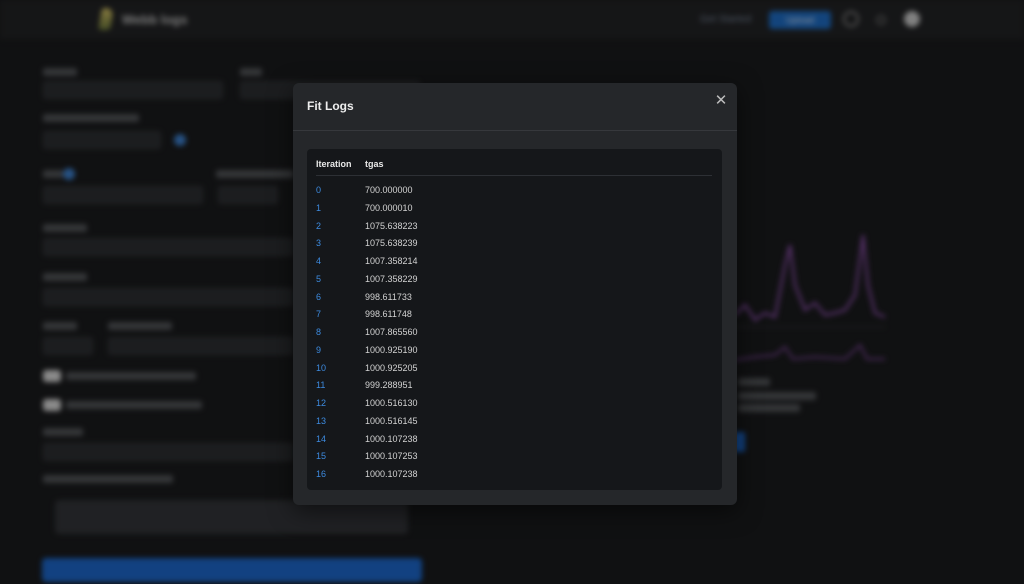 This screenshot has height=584, width=1024. Describe the element at coordinates (318, 297) in the screenshot. I see `iteration-link: 6` at that location.